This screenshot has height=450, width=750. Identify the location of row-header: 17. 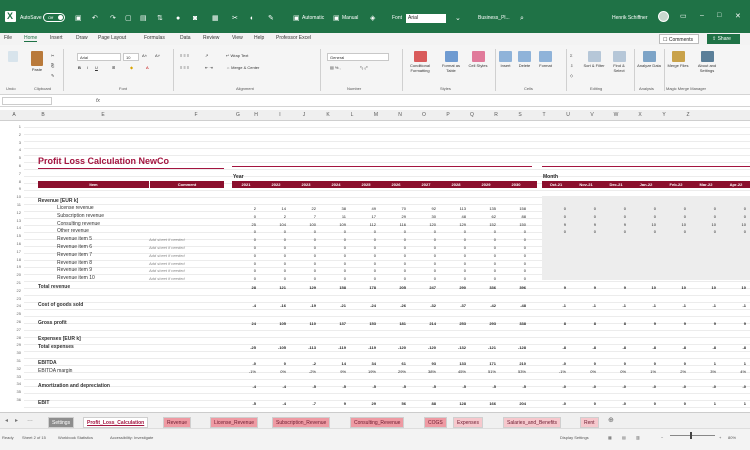
(12, 251).